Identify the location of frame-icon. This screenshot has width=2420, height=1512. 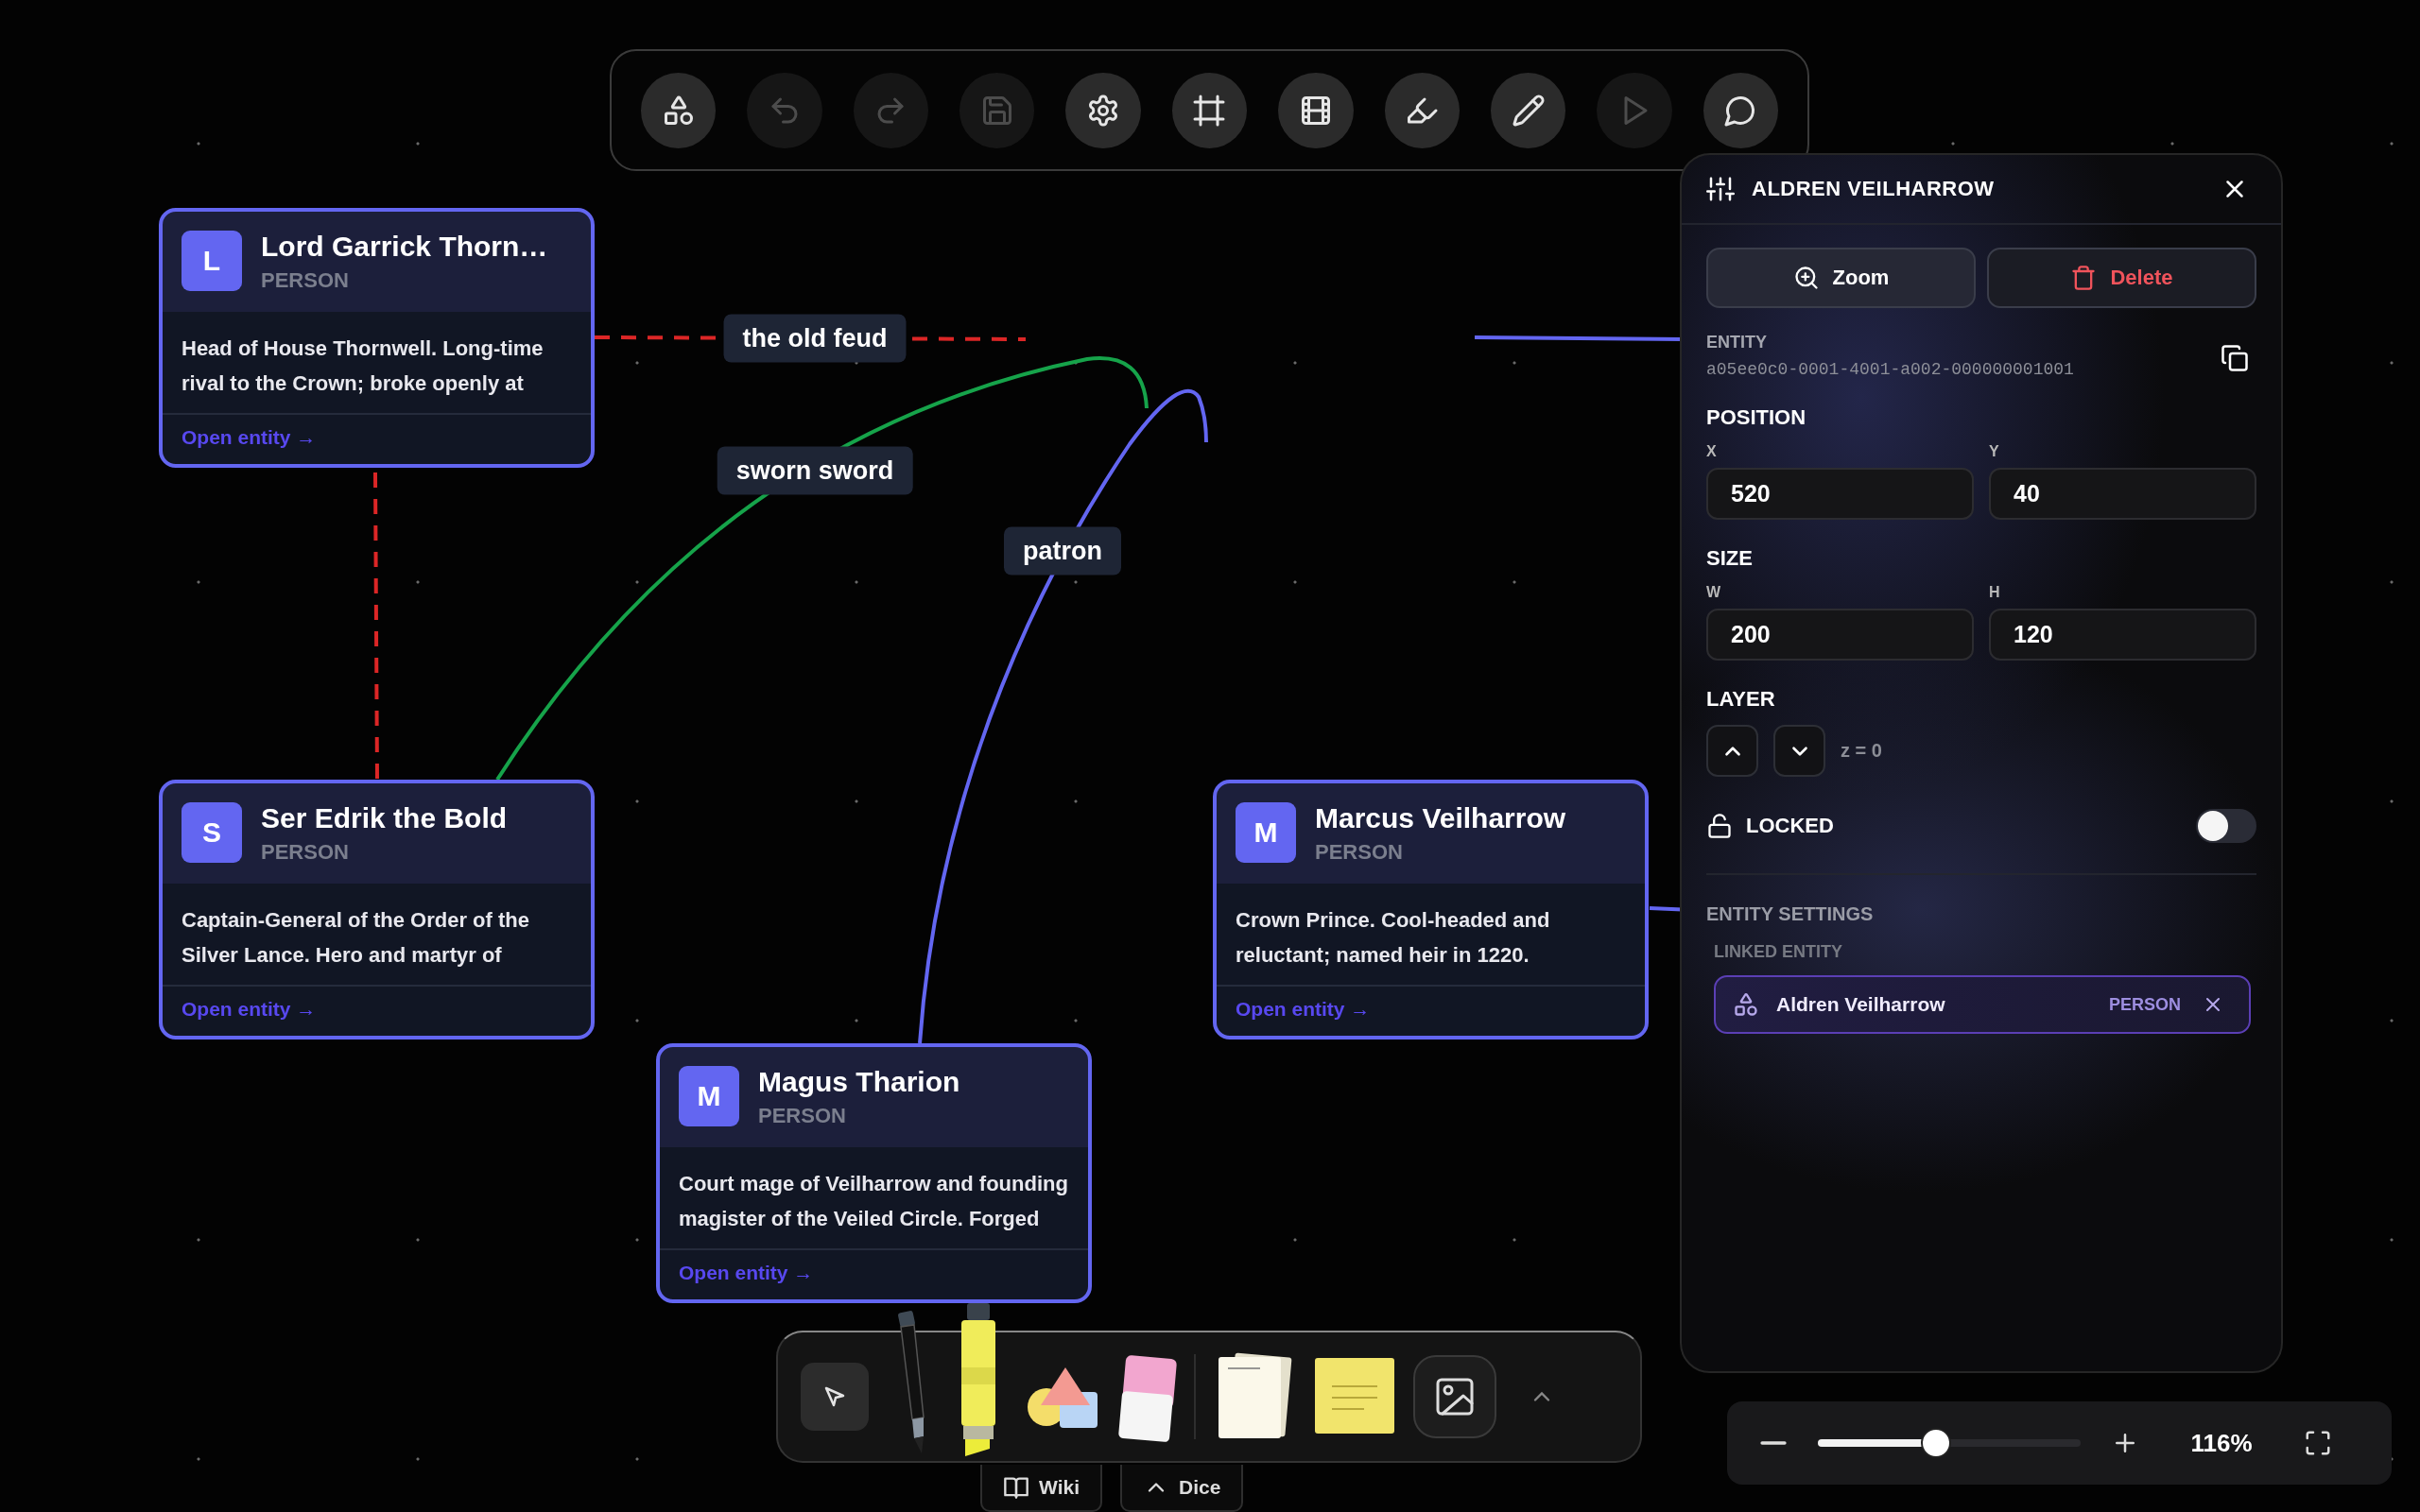
(1210, 110).